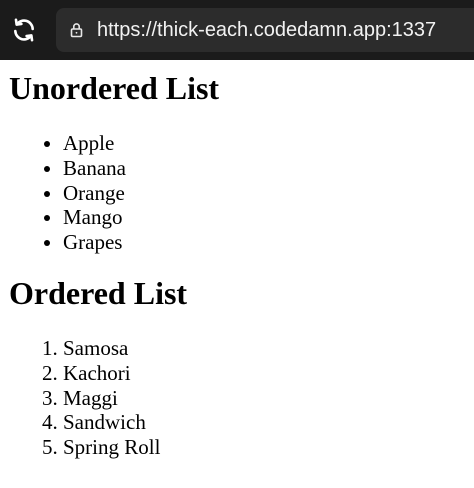 The image size is (474, 488). I want to click on list-item: Banana, so click(268, 168).